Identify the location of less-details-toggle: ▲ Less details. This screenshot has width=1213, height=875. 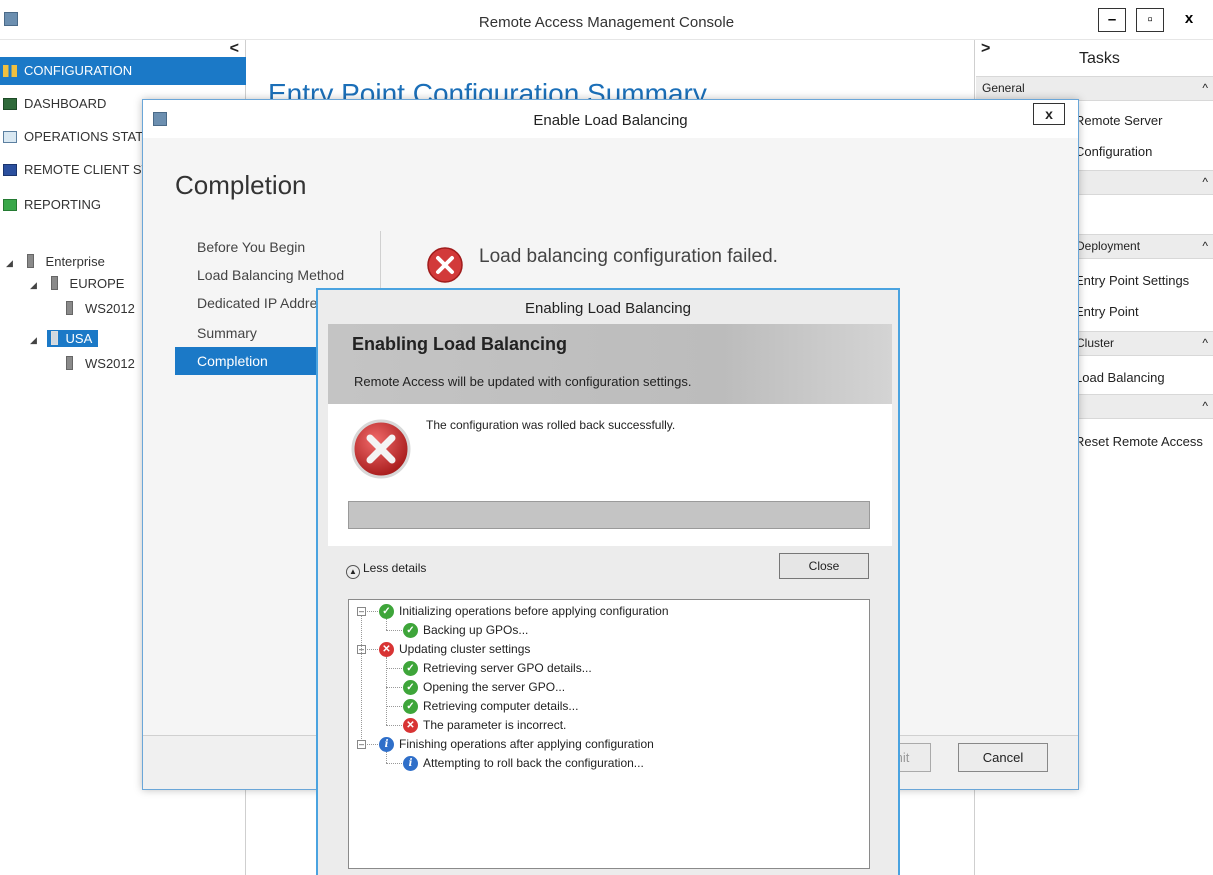
(386, 570).